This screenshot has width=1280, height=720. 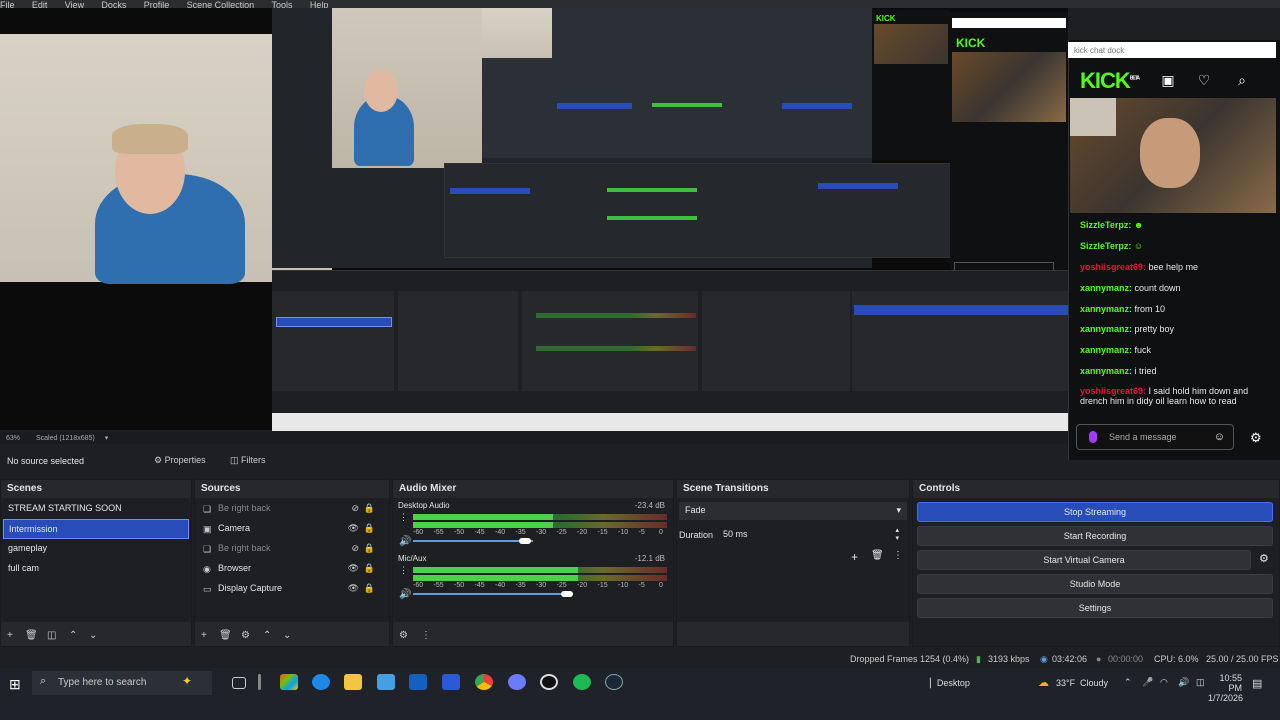 I want to click on menu-file: File, so click(x=7, y=4).